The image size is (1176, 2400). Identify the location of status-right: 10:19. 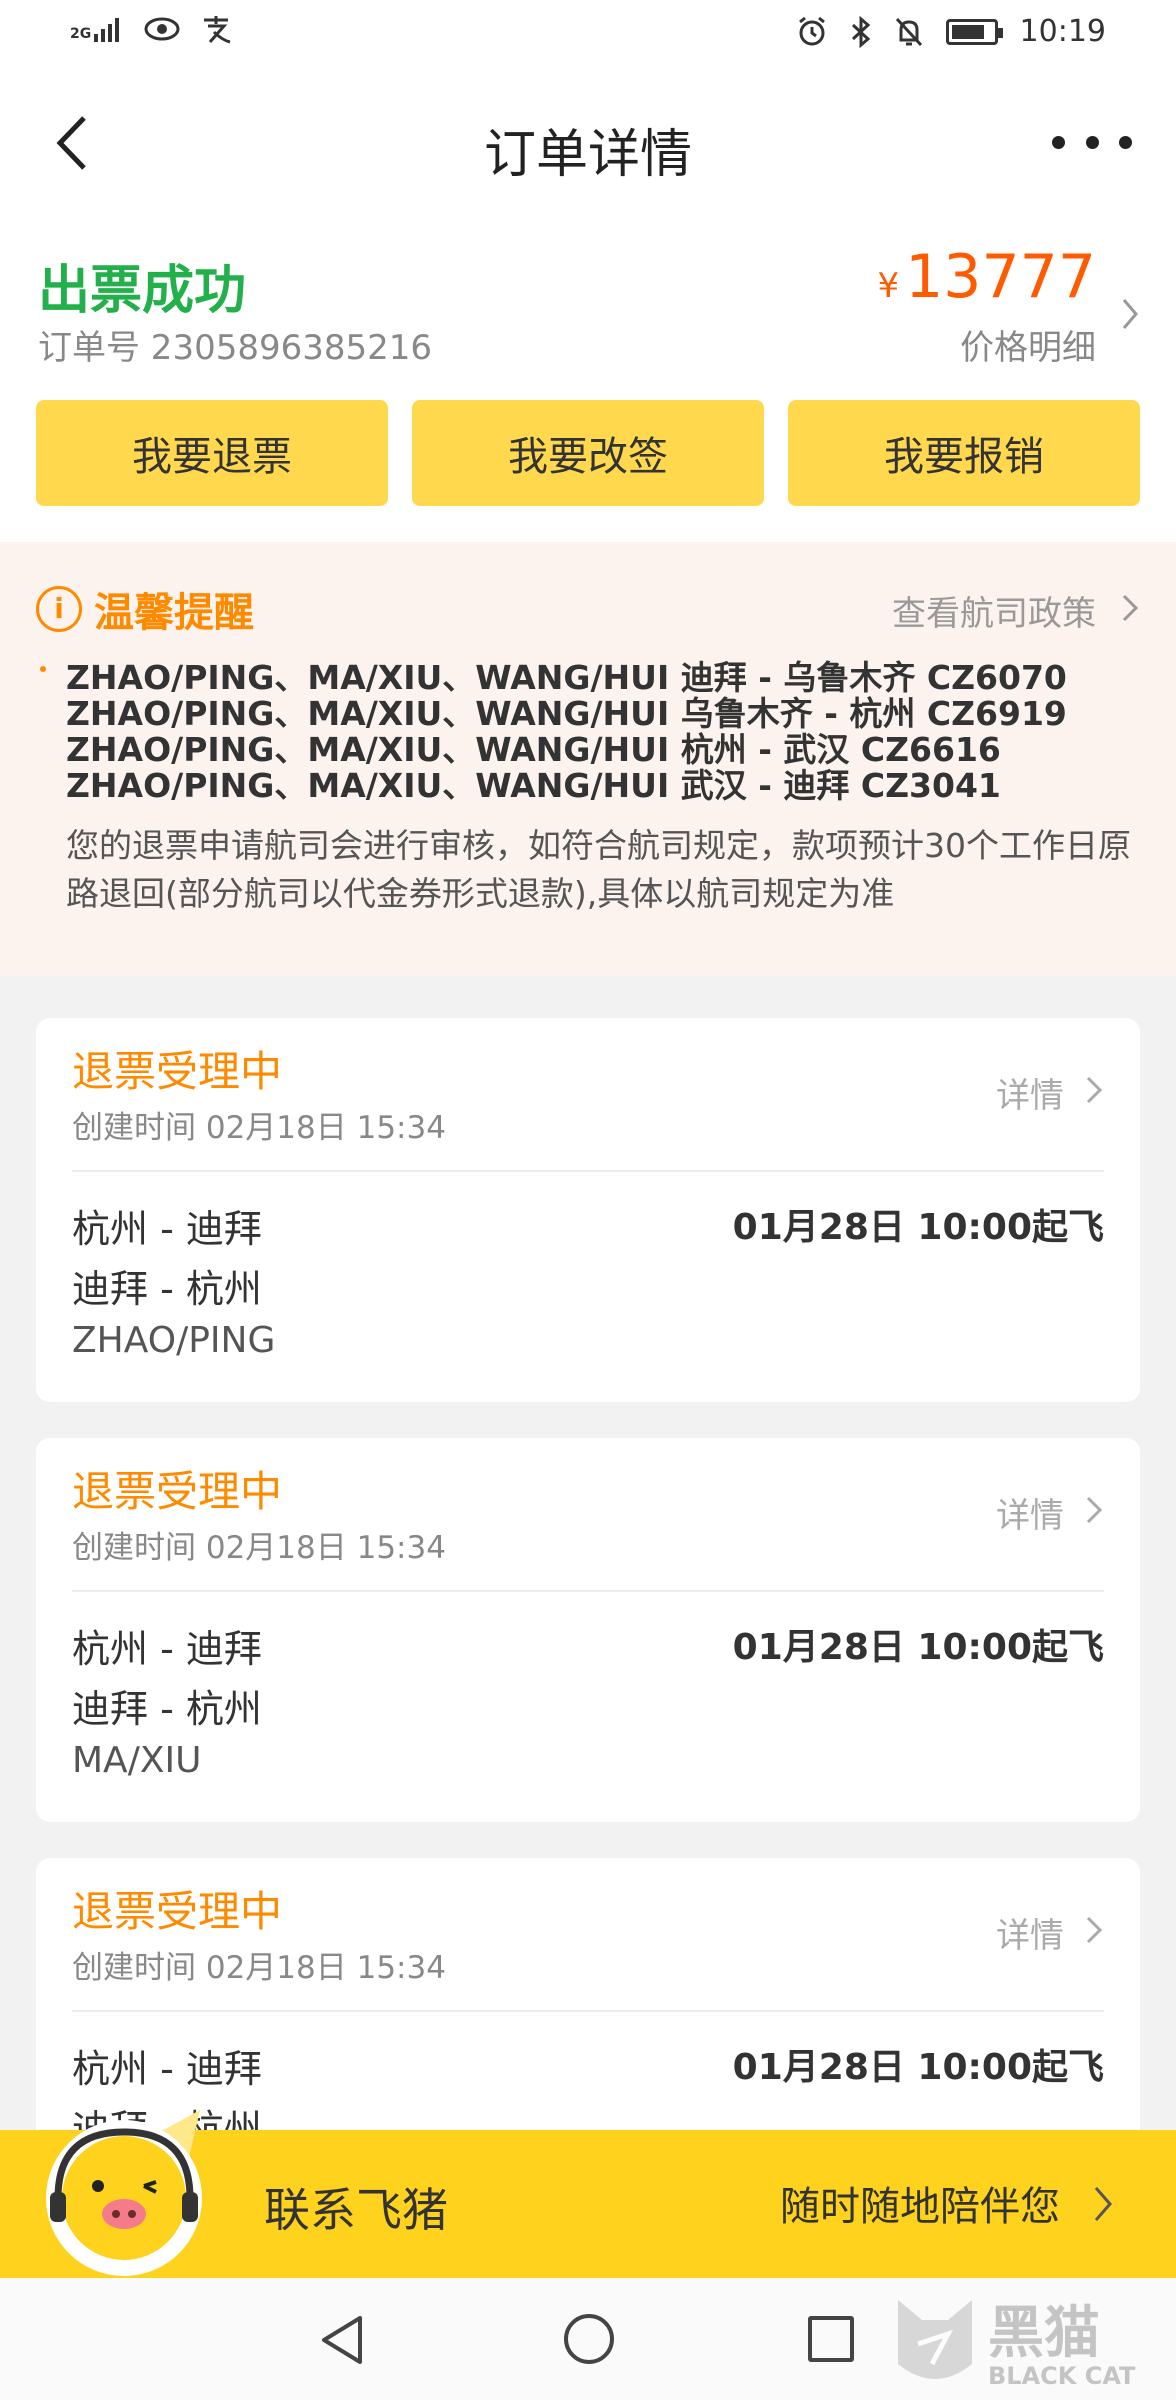
(951, 31).